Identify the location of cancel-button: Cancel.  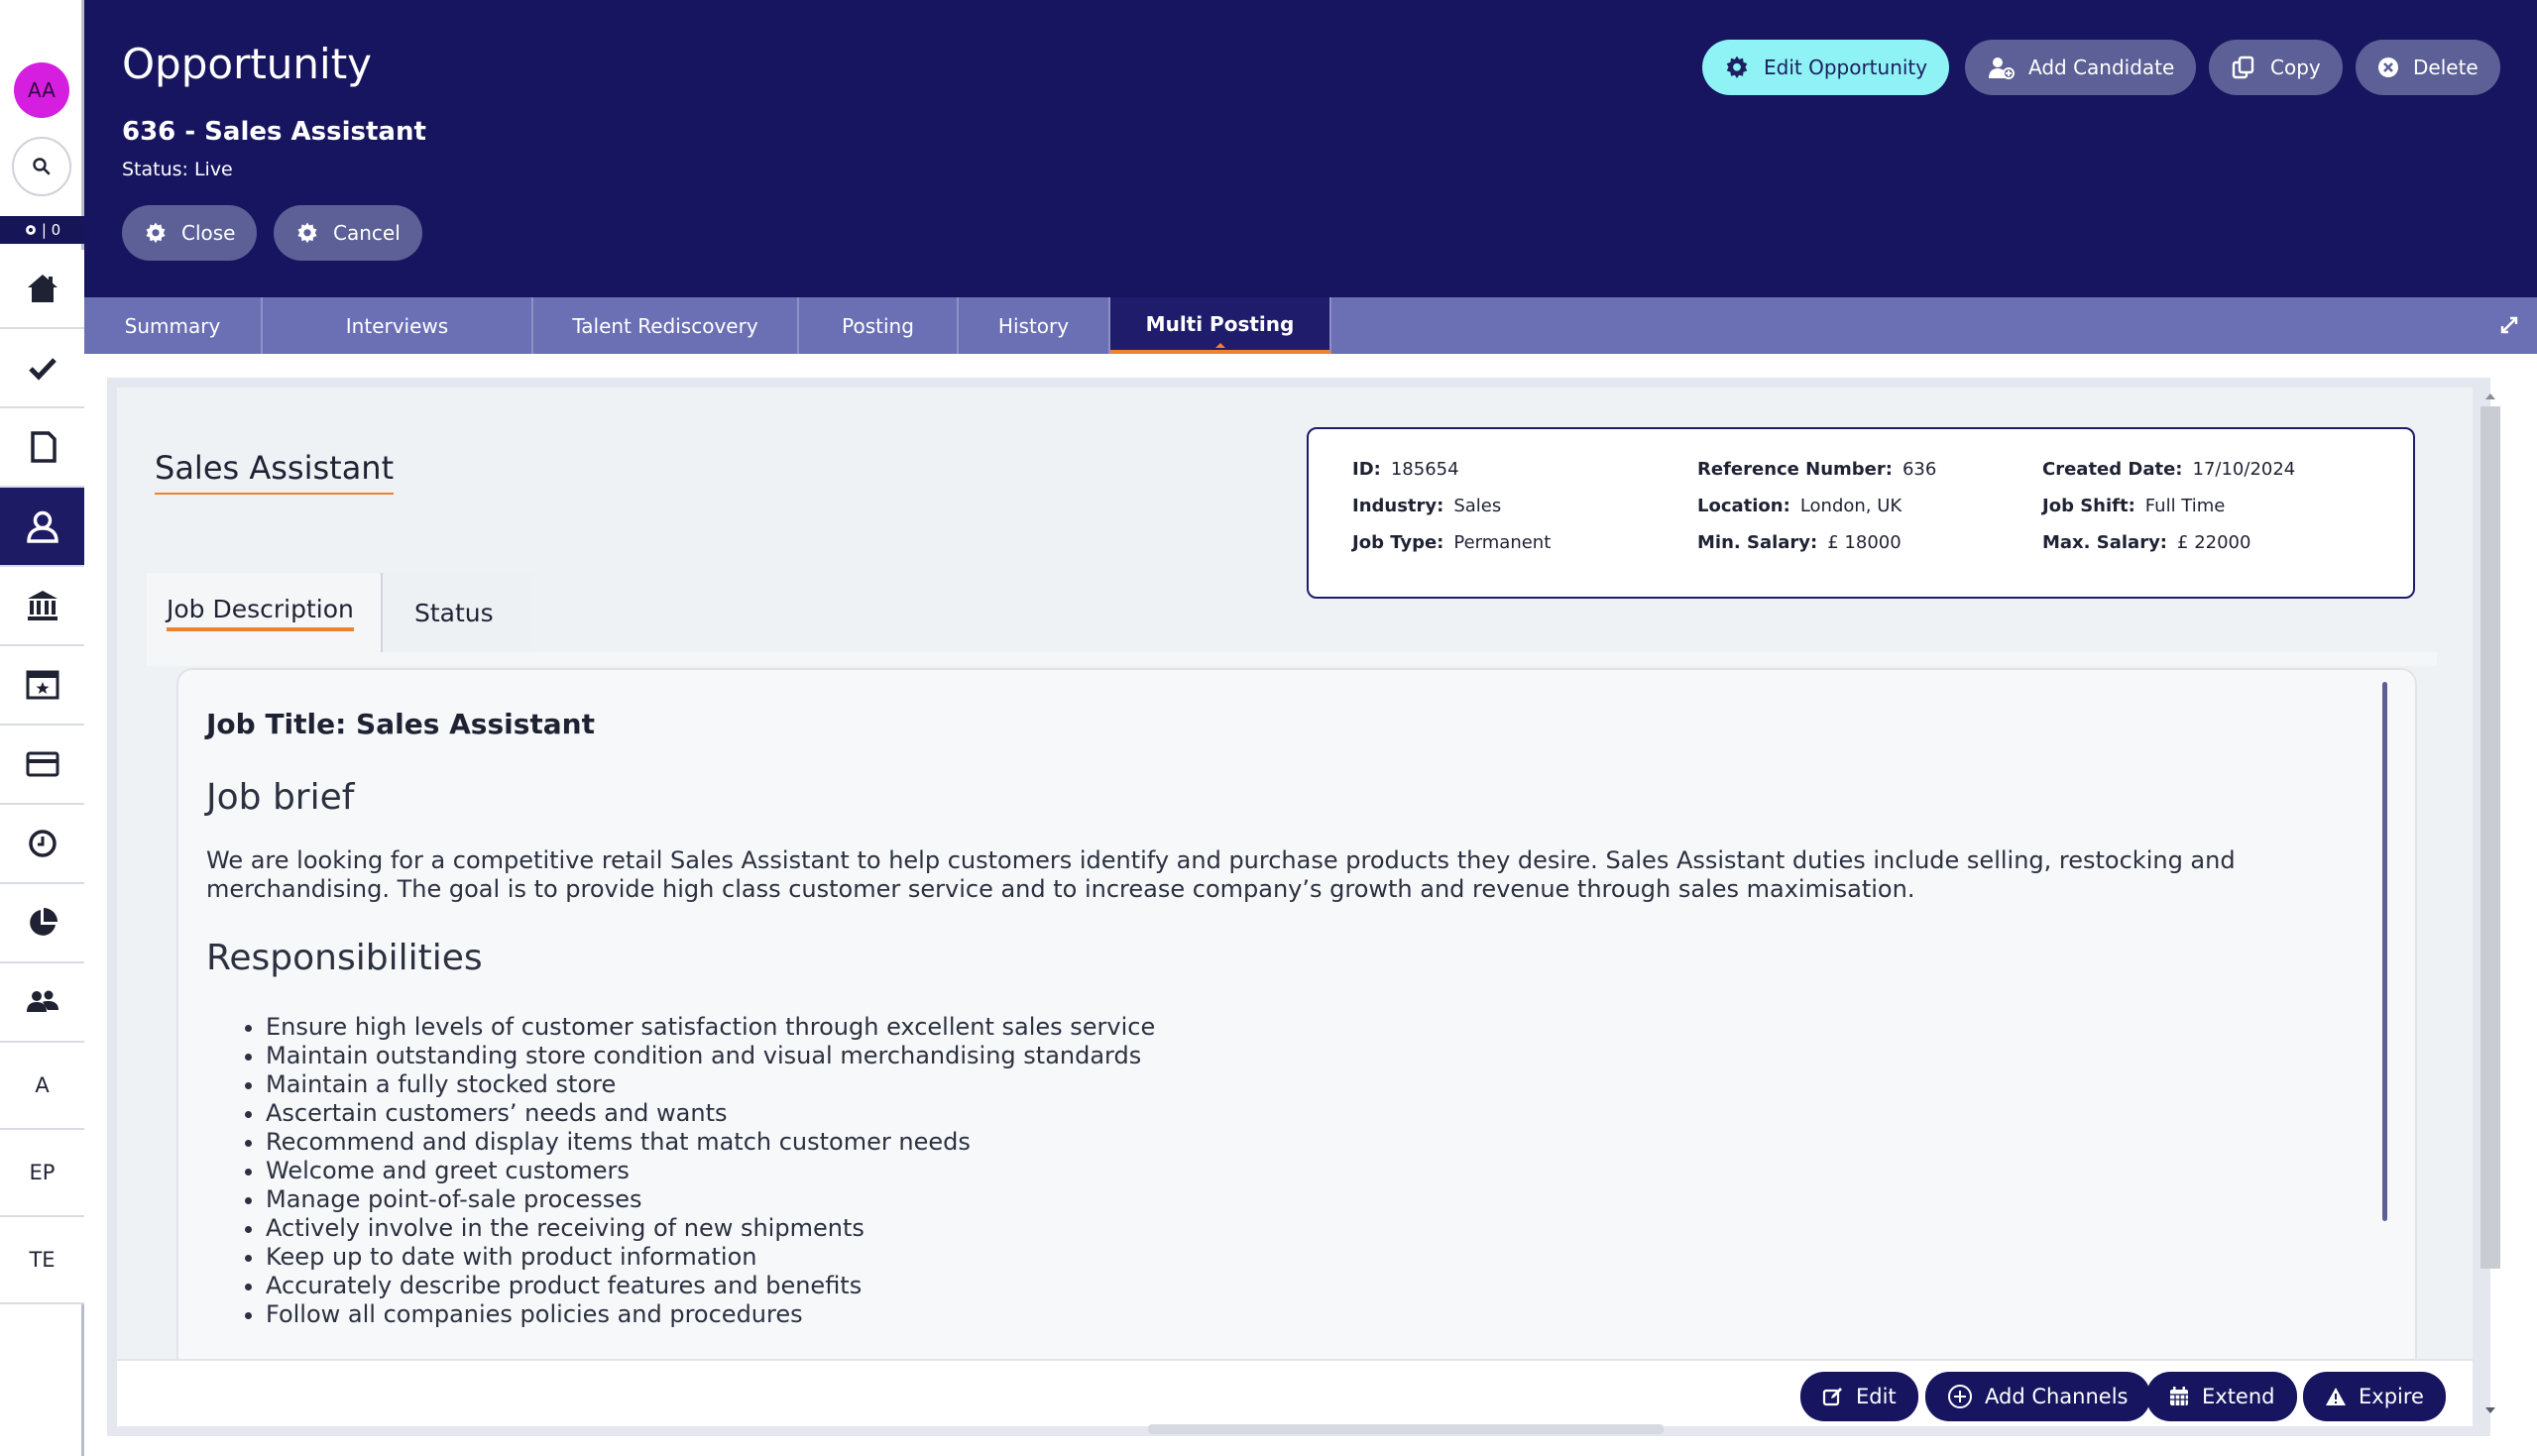
(348, 233).